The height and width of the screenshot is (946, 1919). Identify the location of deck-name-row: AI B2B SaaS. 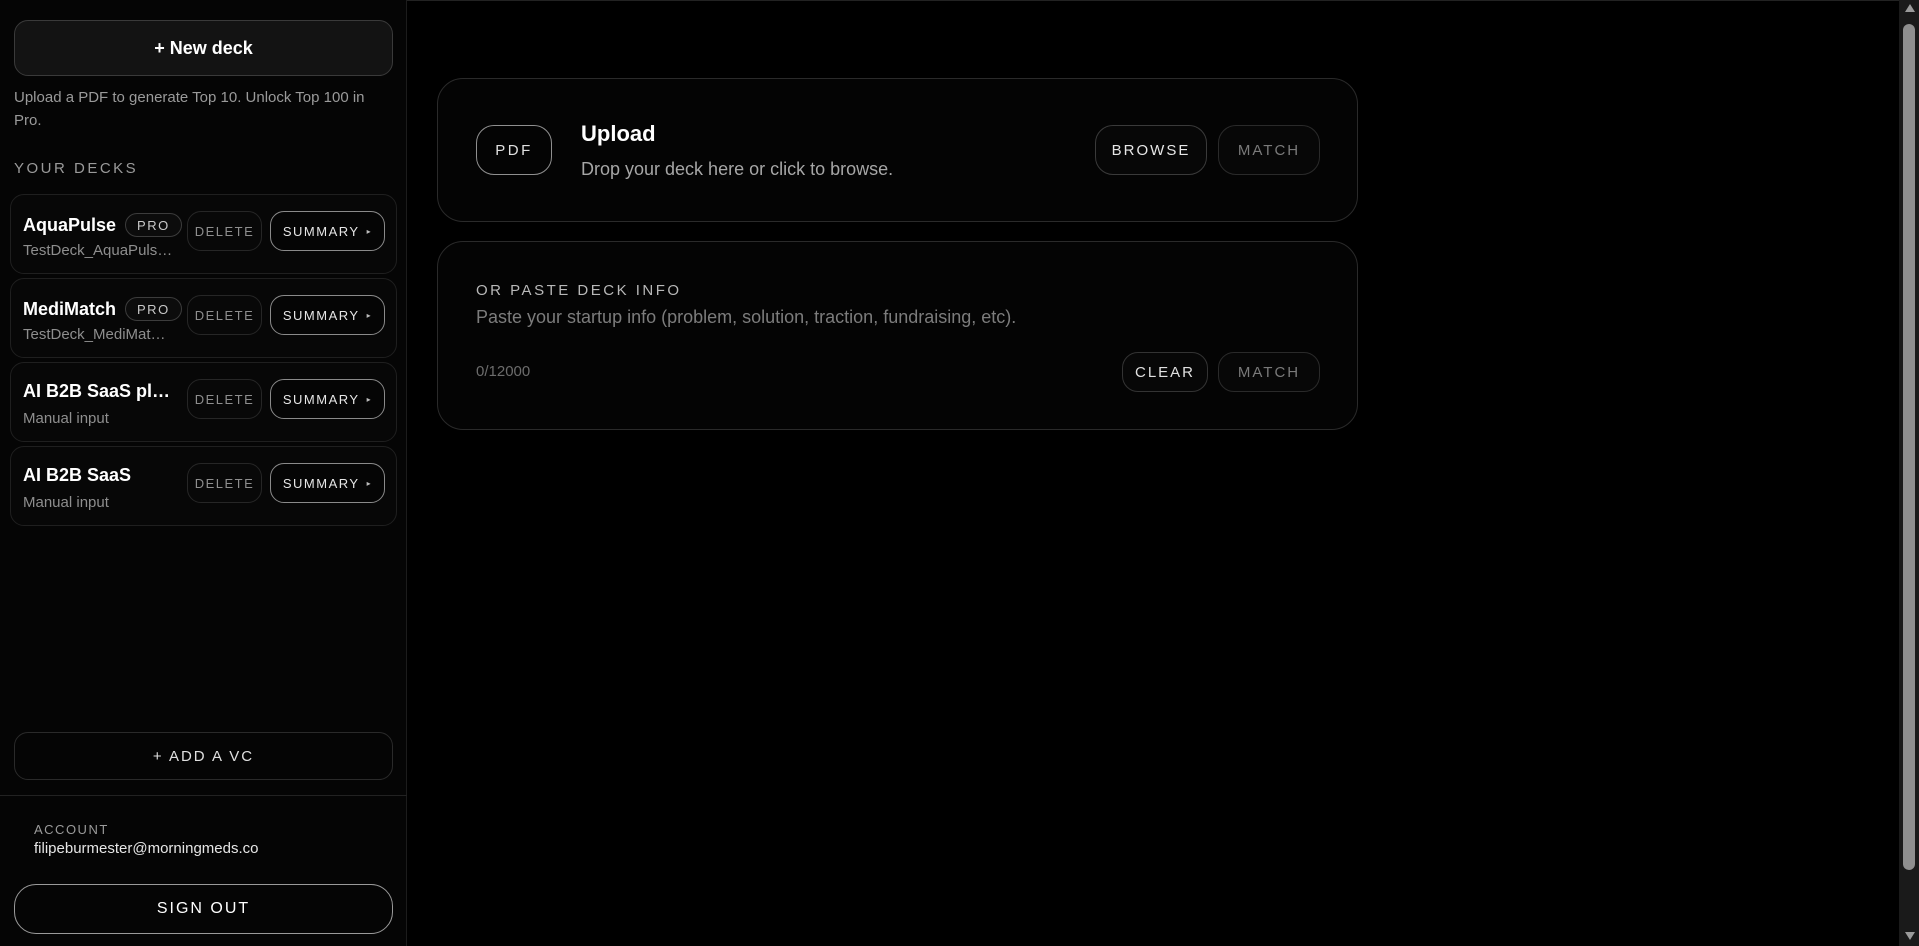
(77, 475).